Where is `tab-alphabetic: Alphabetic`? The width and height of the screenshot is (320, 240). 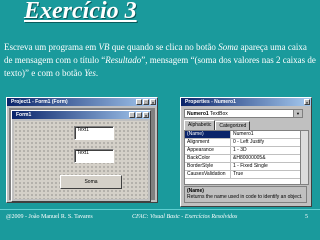 tab-alphabetic: Alphabetic is located at coordinates (200, 125).